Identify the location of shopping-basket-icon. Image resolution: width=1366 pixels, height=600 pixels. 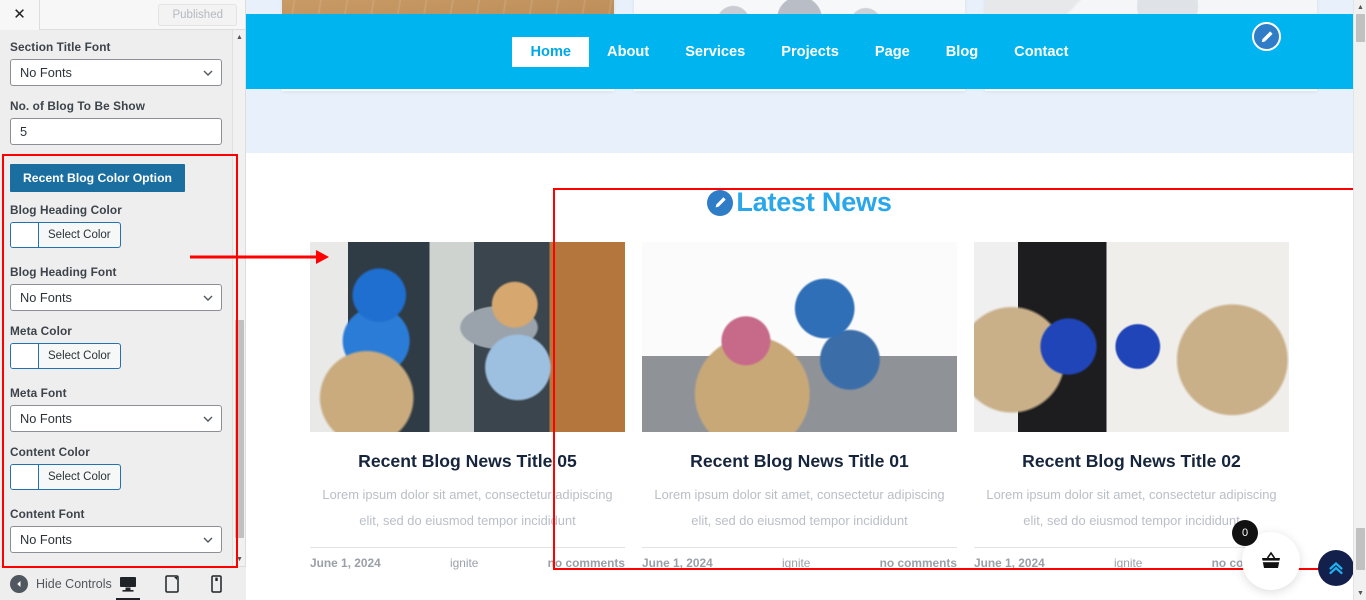
(1271, 559).